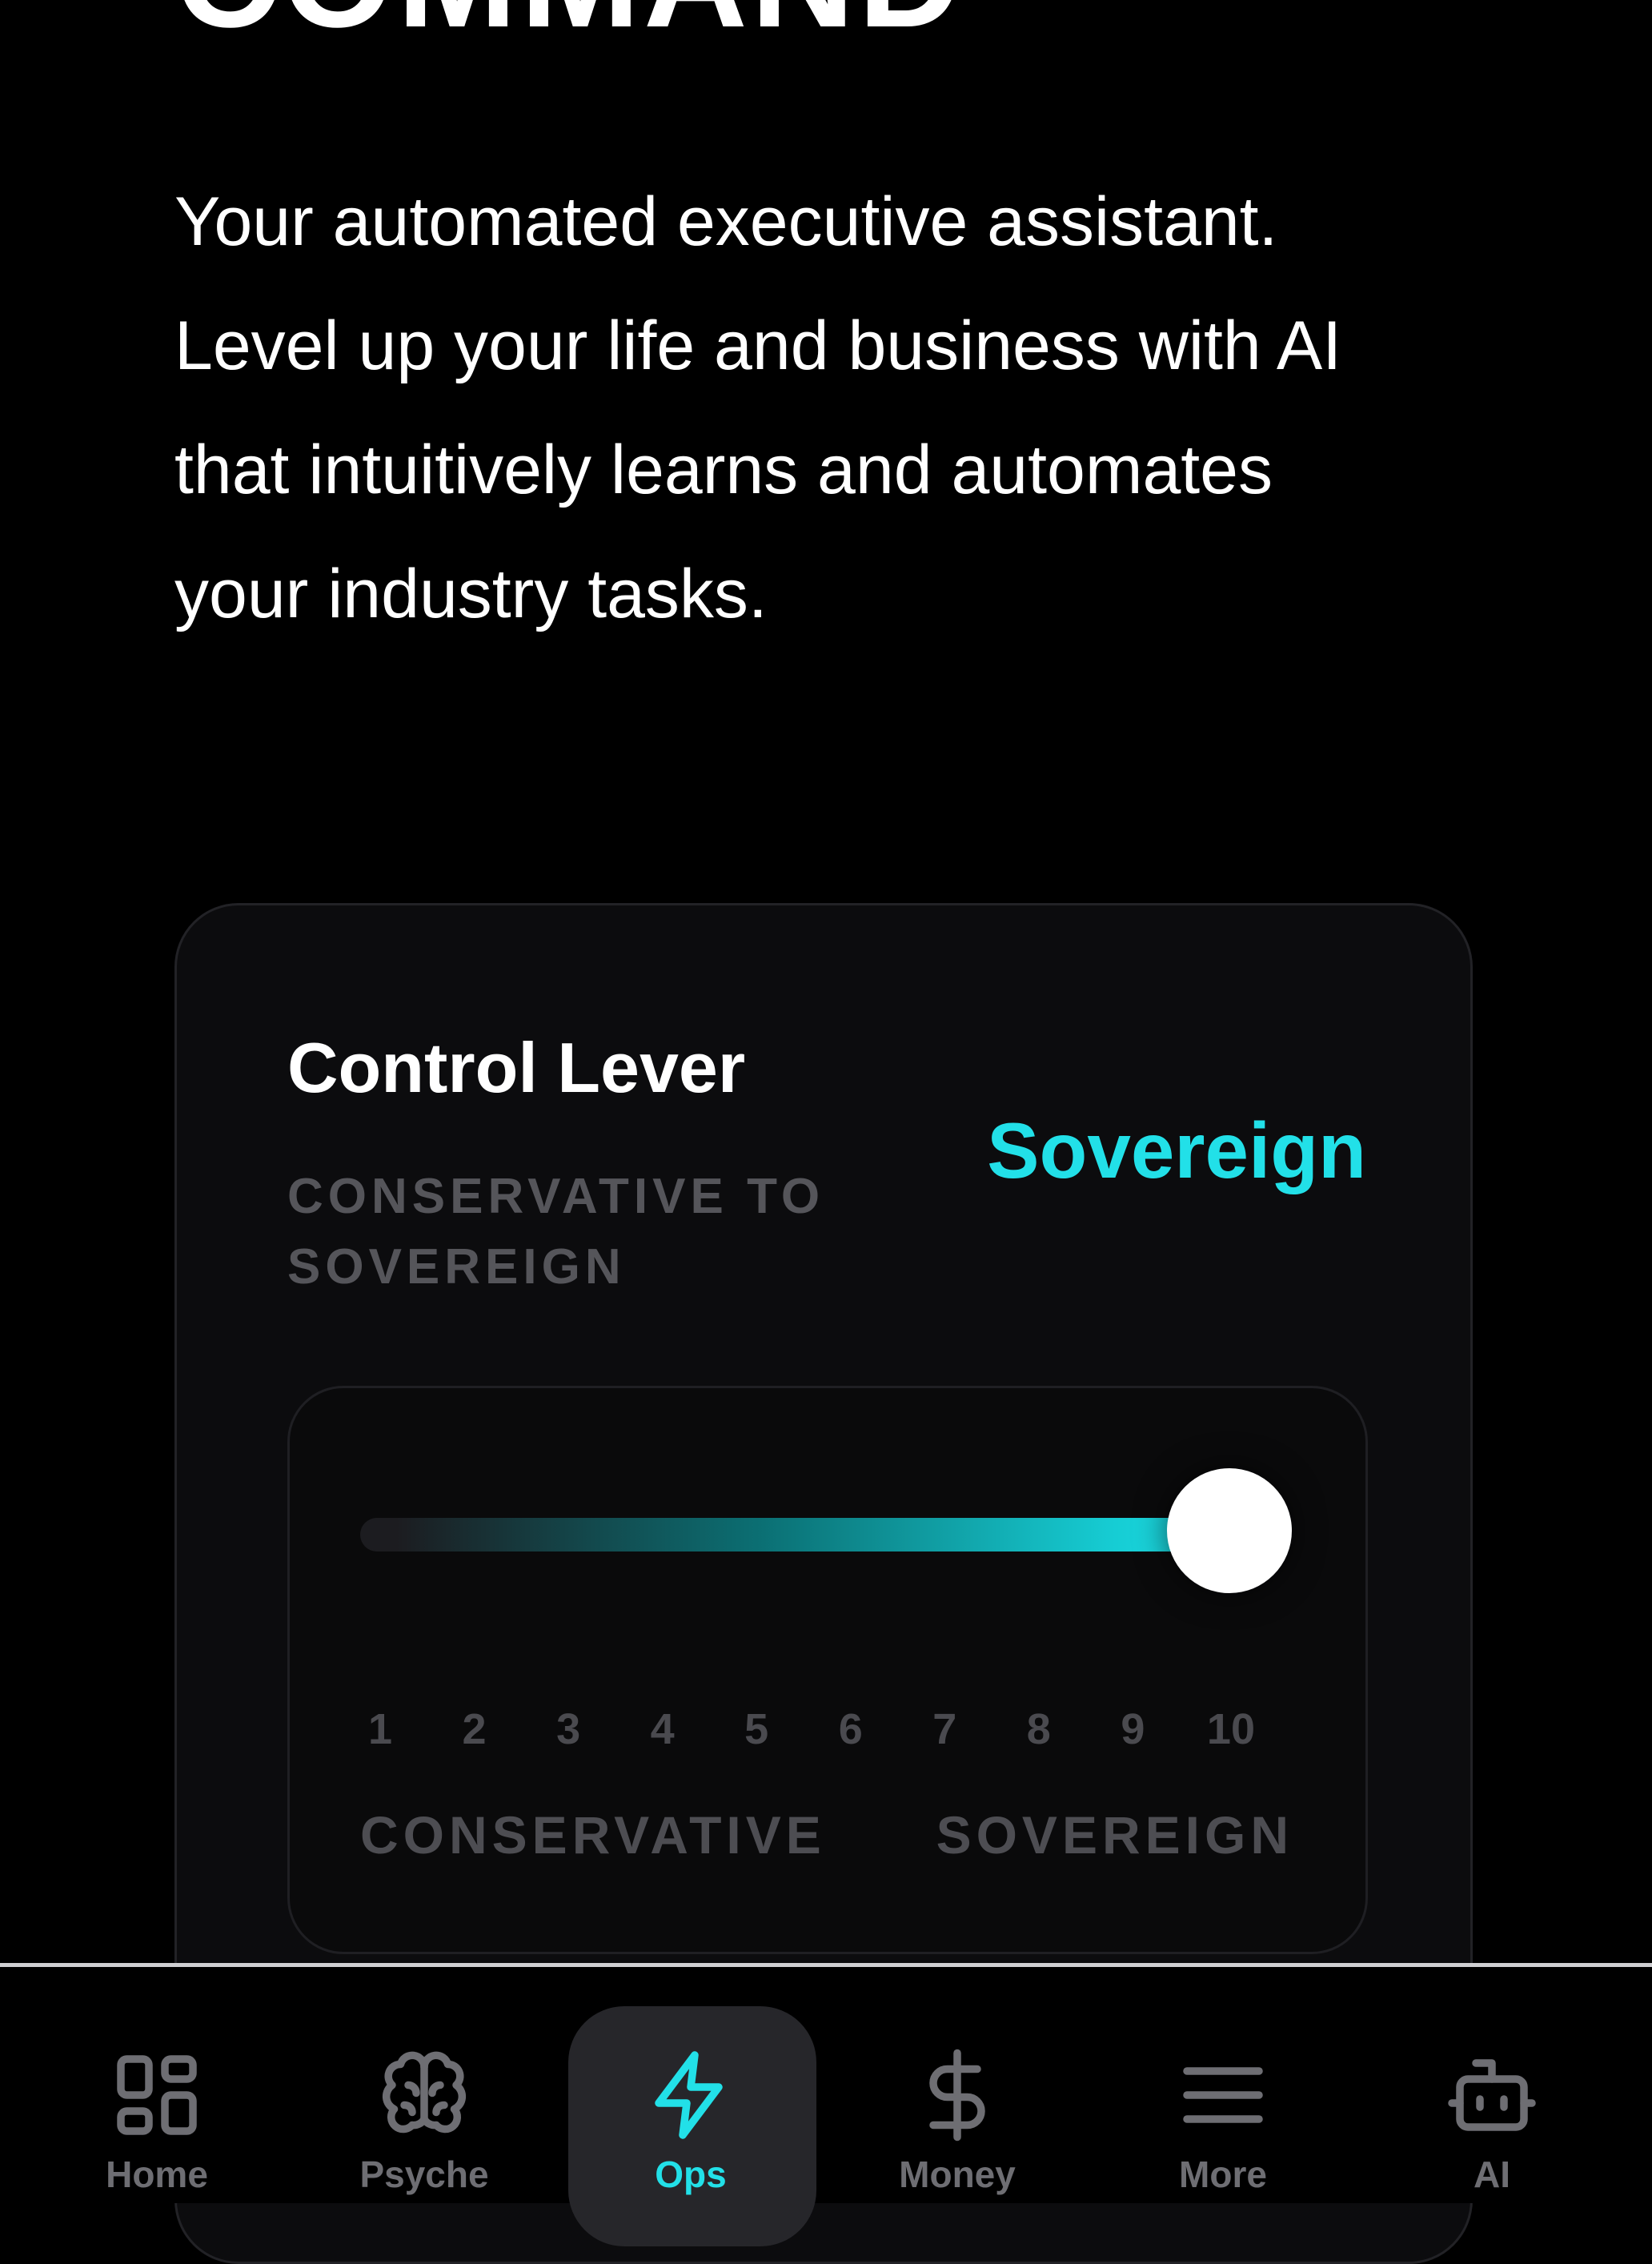 This screenshot has width=1652, height=2264. What do you see at coordinates (1038, 1729) in the screenshot?
I see `tick-label: 8` at bounding box center [1038, 1729].